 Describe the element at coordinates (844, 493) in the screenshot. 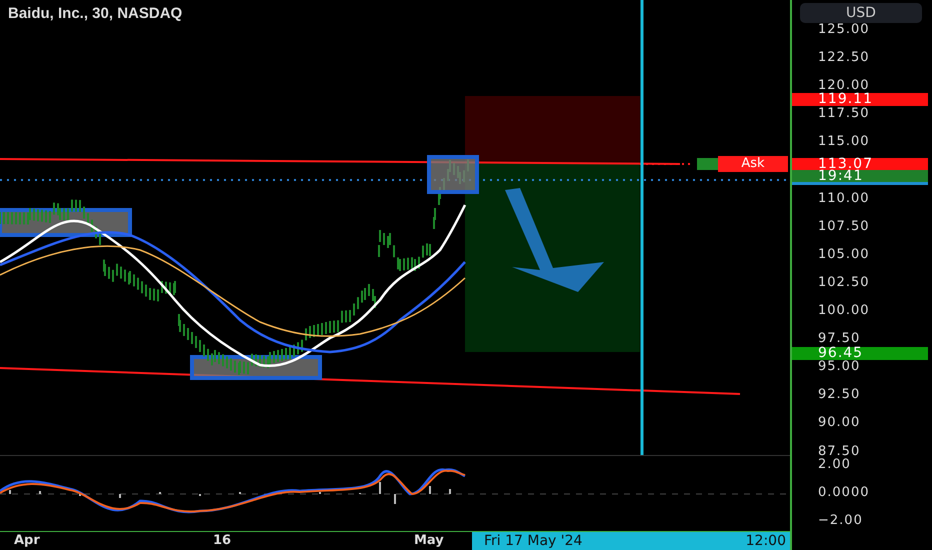

I see `oscillator-tick: 0.0000` at that location.